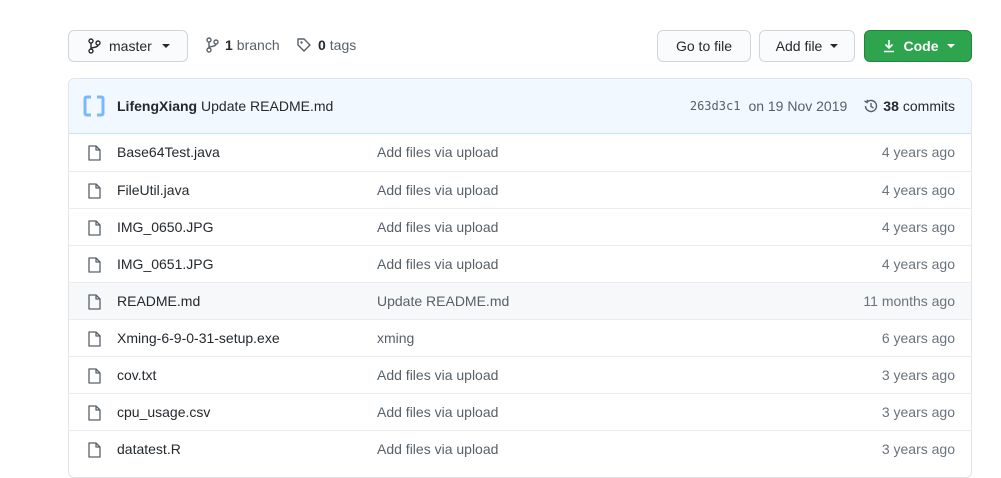  I want to click on file-name: cov.txt, so click(136, 375).